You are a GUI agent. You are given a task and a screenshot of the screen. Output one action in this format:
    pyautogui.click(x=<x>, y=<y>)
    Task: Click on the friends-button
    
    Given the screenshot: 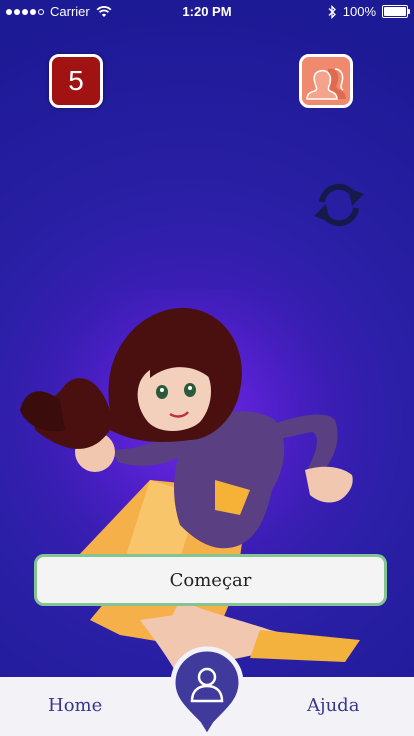 What is the action you would take?
    pyautogui.click(x=326, y=81)
    